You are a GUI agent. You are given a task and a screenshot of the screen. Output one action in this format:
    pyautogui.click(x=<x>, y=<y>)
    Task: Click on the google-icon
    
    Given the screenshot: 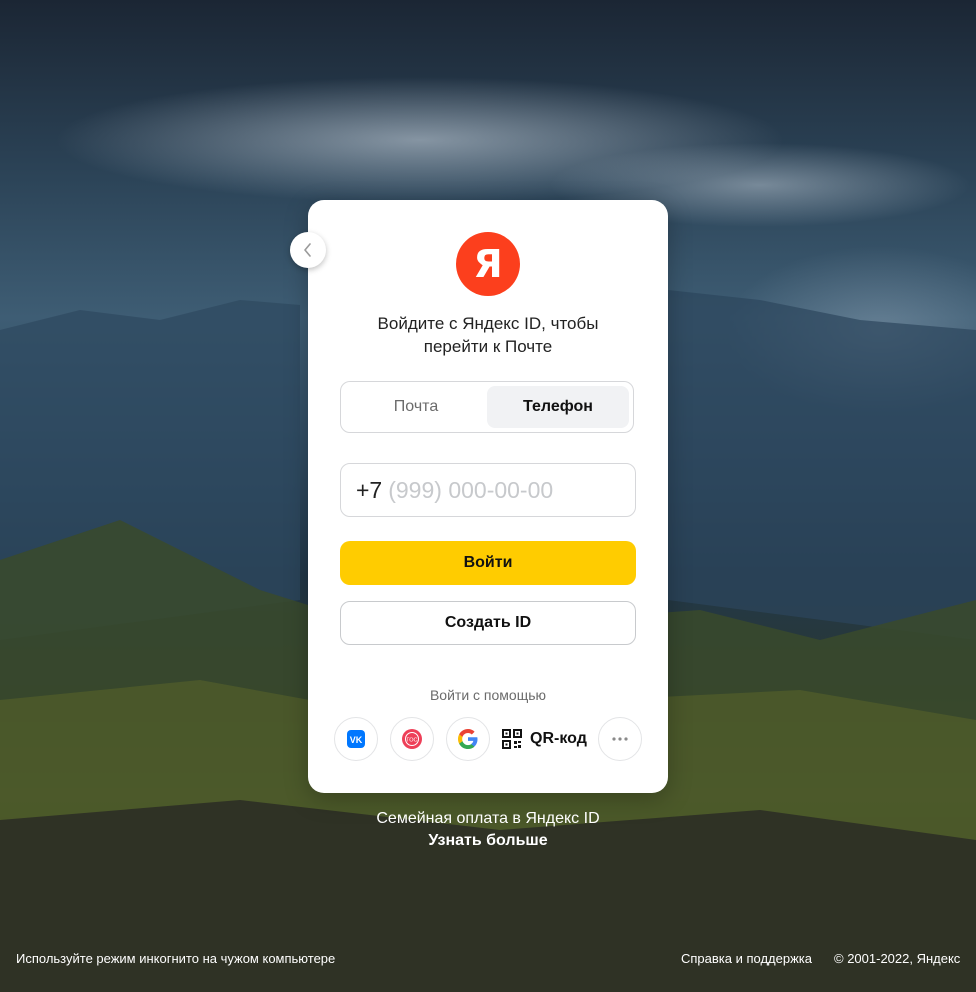 What is the action you would take?
    pyautogui.click(x=468, y=739)
    